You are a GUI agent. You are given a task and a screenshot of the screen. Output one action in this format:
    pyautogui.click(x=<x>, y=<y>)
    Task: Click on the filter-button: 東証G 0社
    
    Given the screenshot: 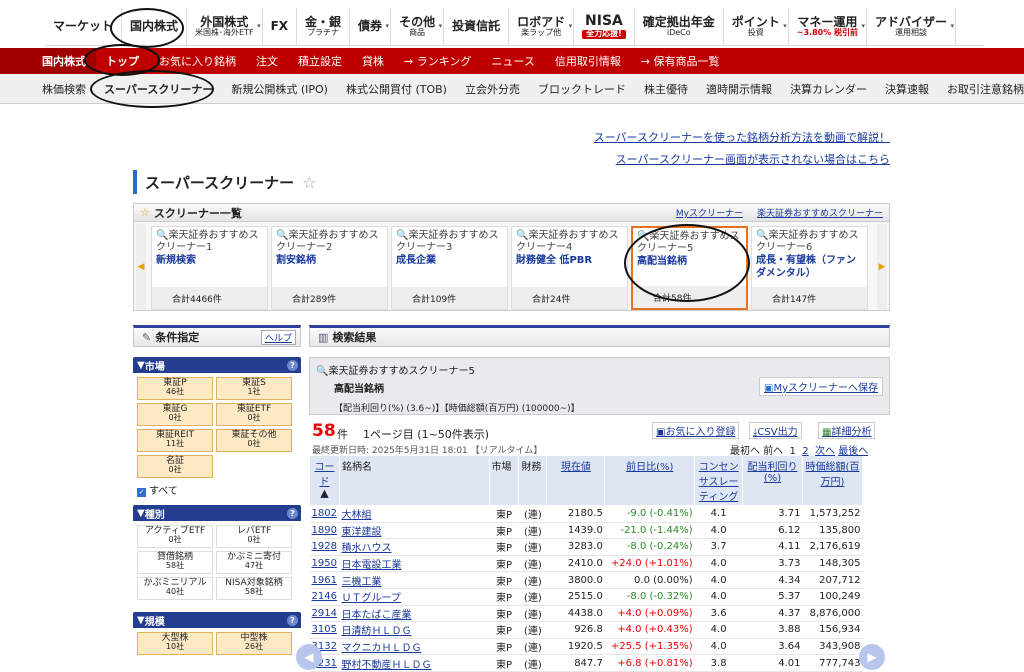 What is the action you would take?
    pyautogui.click(x=175, y=414)
    